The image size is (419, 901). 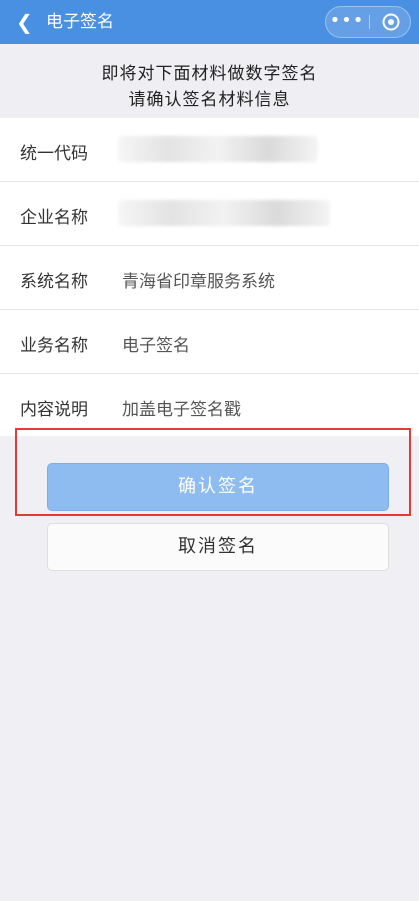 What do you see at coordinates (209, 342) in the screenshot?
I see `field-row-business-name: 业务名称 电子签名` at bounding box center [209, 342].